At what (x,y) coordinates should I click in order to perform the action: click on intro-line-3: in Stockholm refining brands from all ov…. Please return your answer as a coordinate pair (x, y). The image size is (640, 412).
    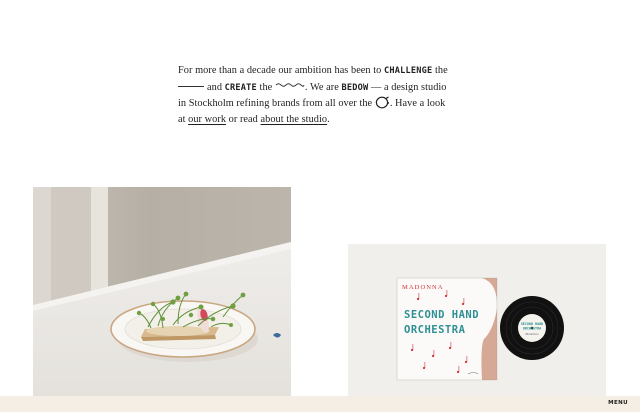
    Looking at the image, I should click on (323, 104).